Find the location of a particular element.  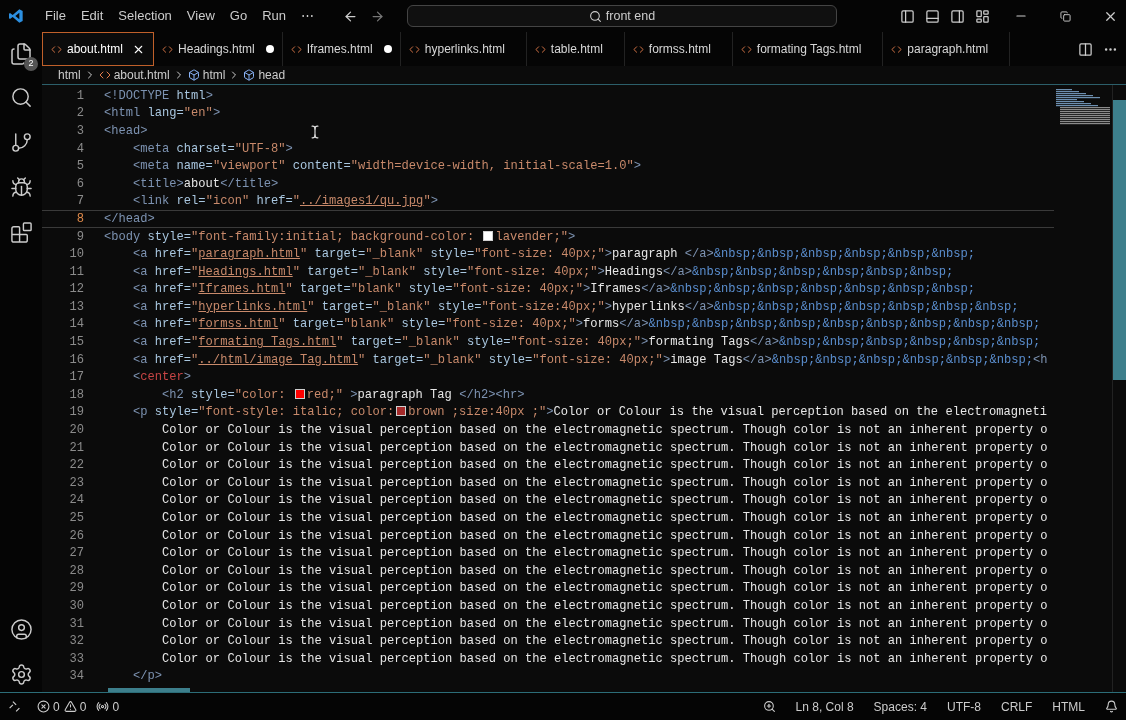

error-count: 0 is located at coordinates (56, 706).